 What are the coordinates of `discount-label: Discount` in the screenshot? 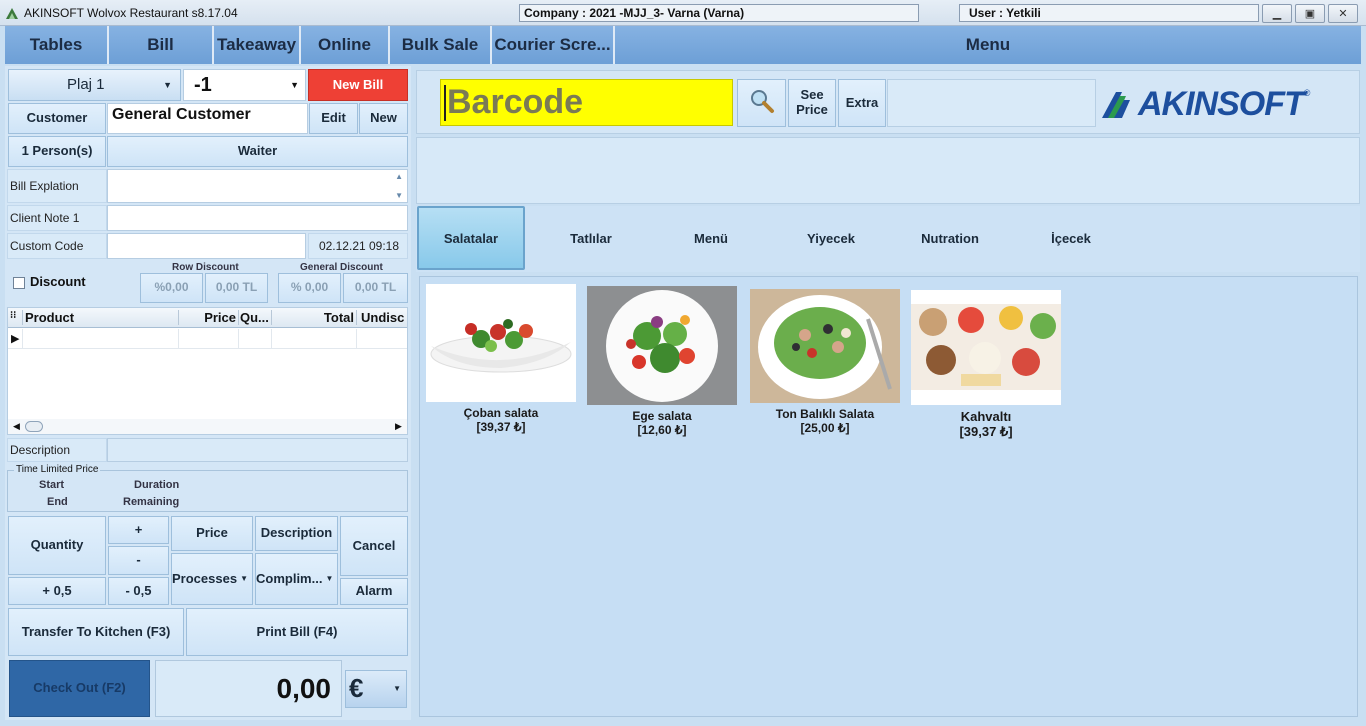 It's located at (58, 281).